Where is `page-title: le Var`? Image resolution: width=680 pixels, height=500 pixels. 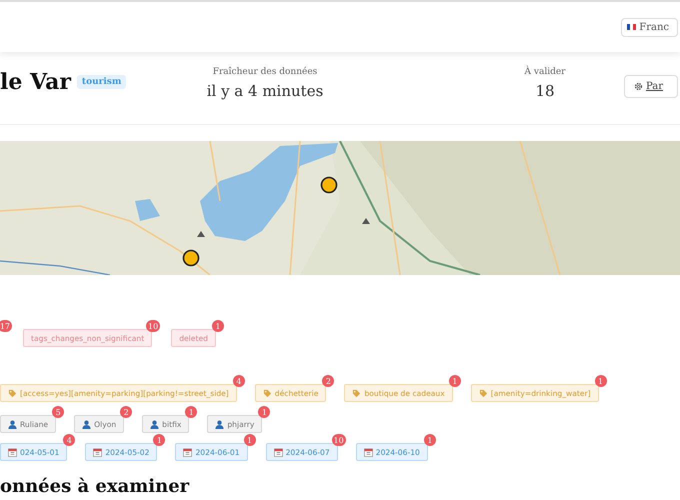
page-title: le Var is located at coordinates (35, 82).